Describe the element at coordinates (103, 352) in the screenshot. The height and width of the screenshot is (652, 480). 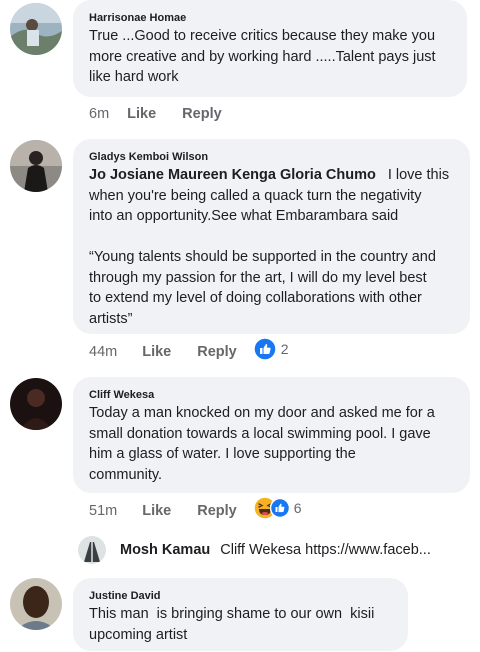
I see `timestamp: 44m` at that location.